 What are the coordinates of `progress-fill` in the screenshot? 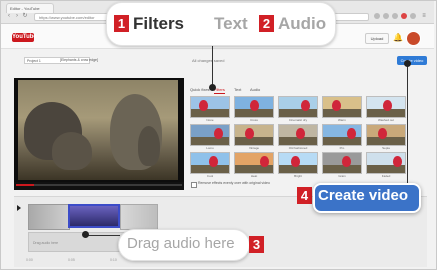 It's located at (25, 185).